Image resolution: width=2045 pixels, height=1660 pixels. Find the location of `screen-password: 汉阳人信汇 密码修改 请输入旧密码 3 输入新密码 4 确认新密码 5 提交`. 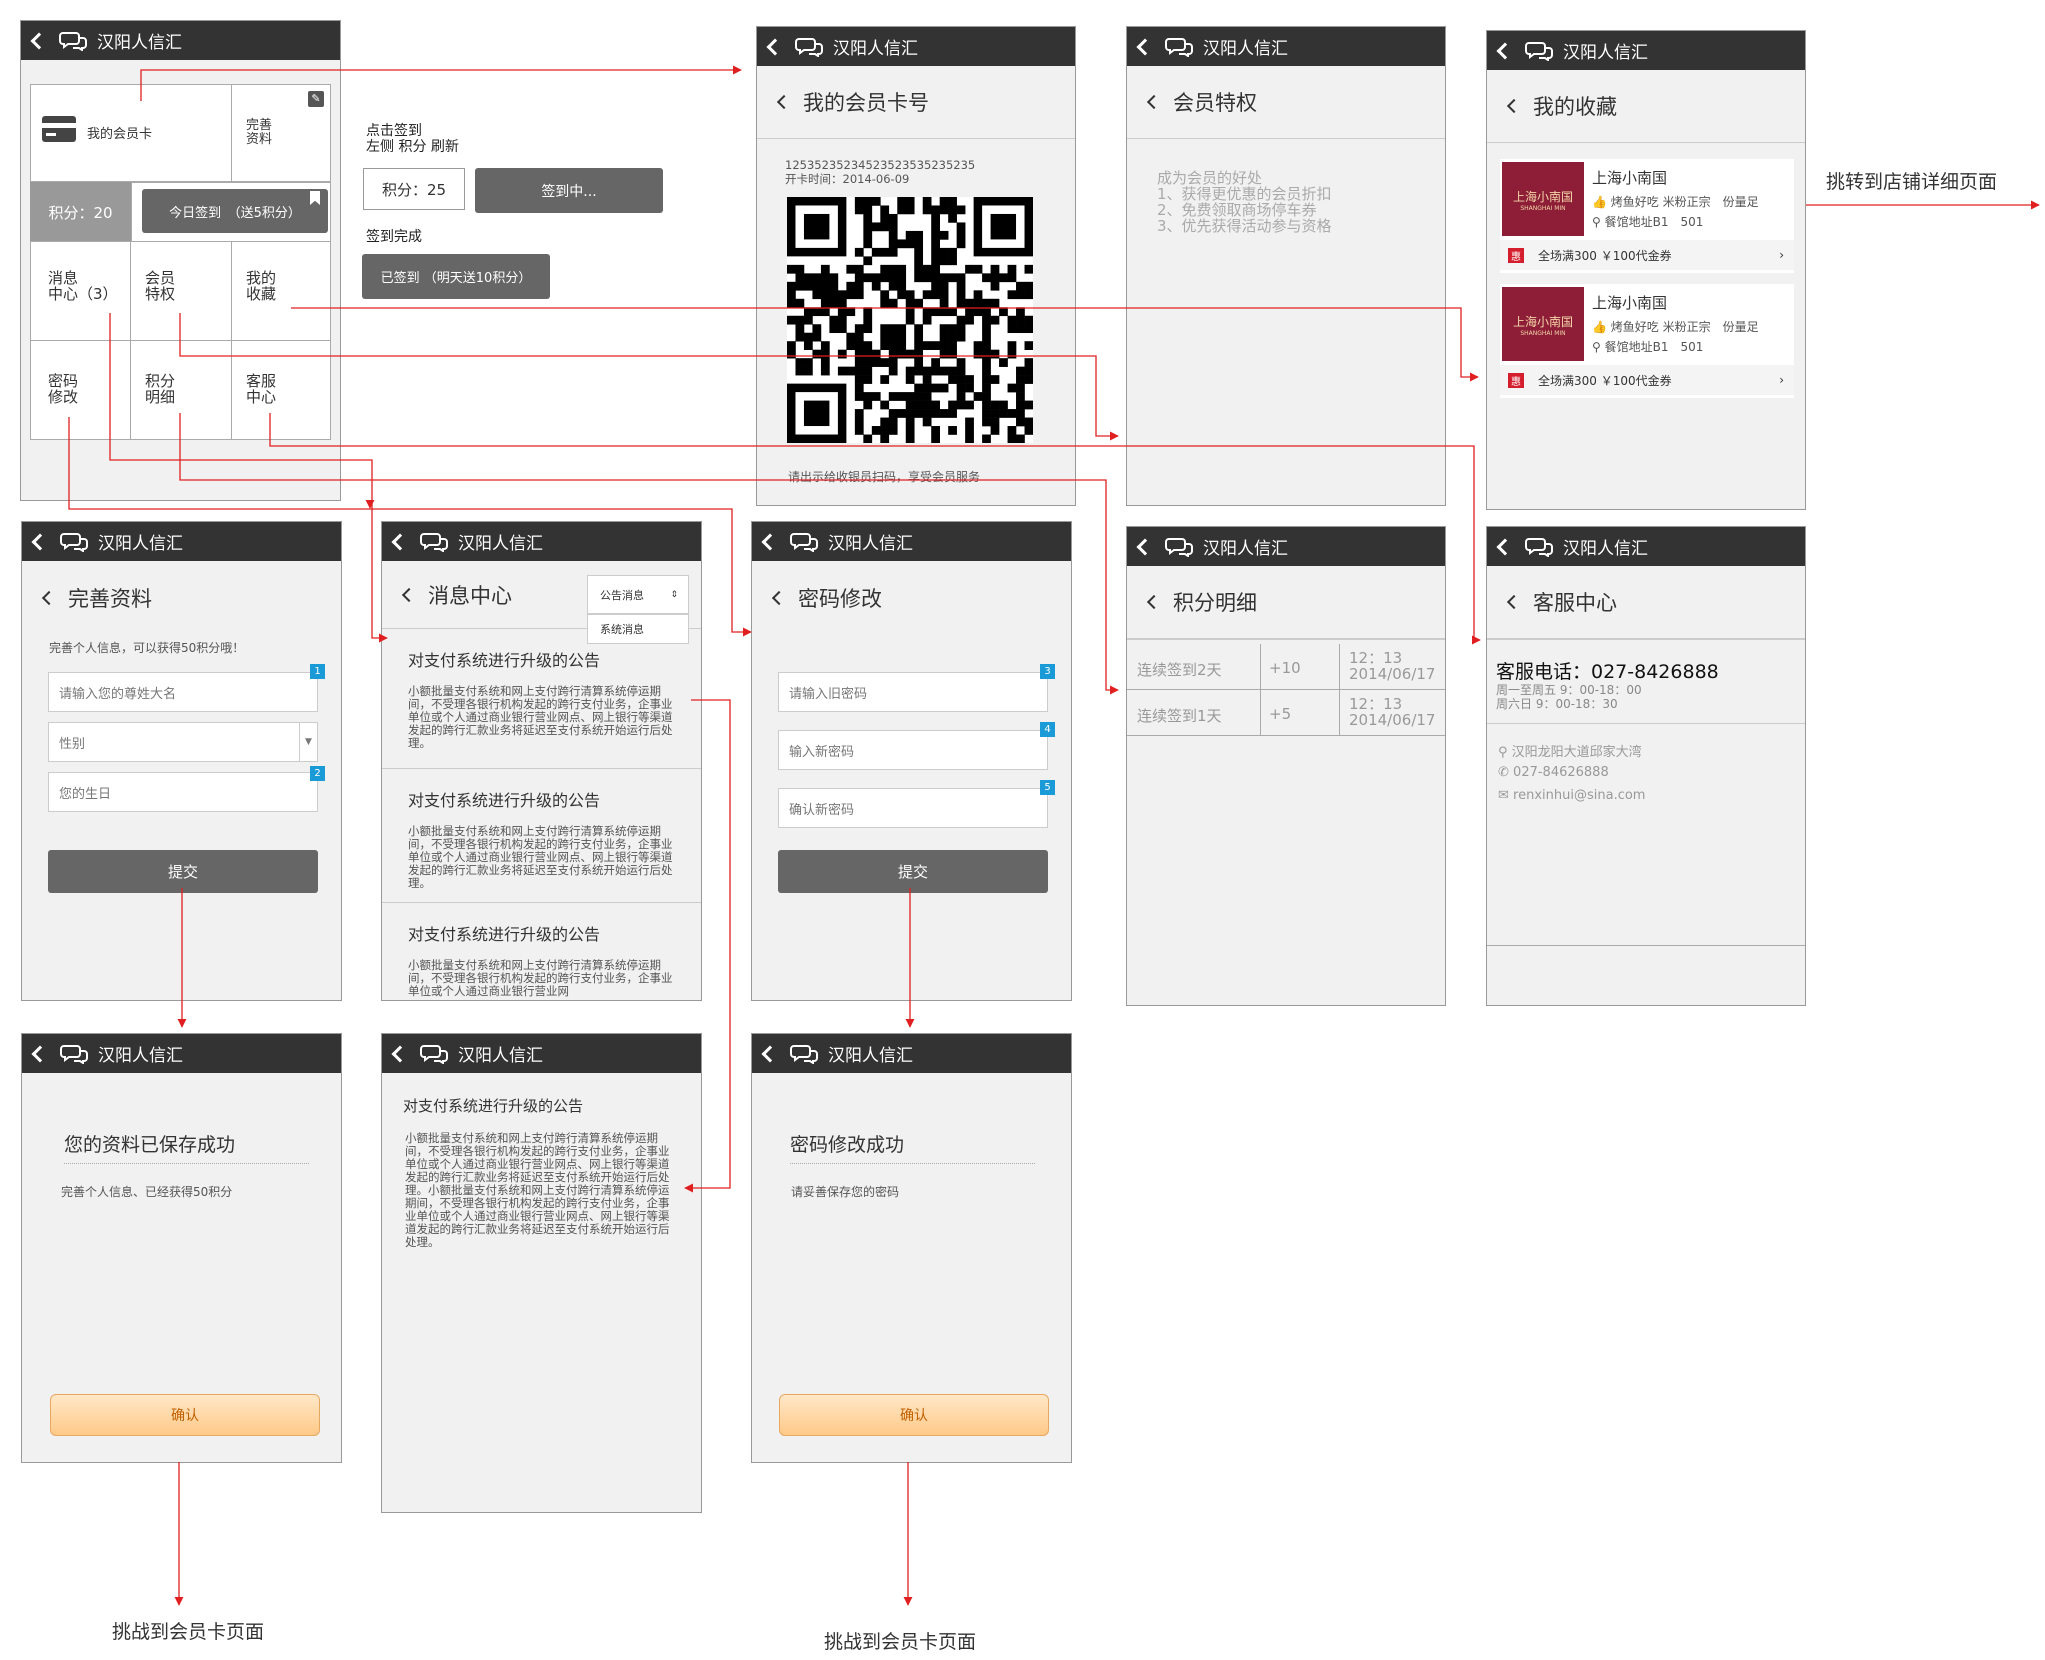

screen-password: 汉阳人信汇 密码修改 请输入旧密码 3 输入新密码 4 确认新密码 5 提交 is located at coordinates (911, 761).